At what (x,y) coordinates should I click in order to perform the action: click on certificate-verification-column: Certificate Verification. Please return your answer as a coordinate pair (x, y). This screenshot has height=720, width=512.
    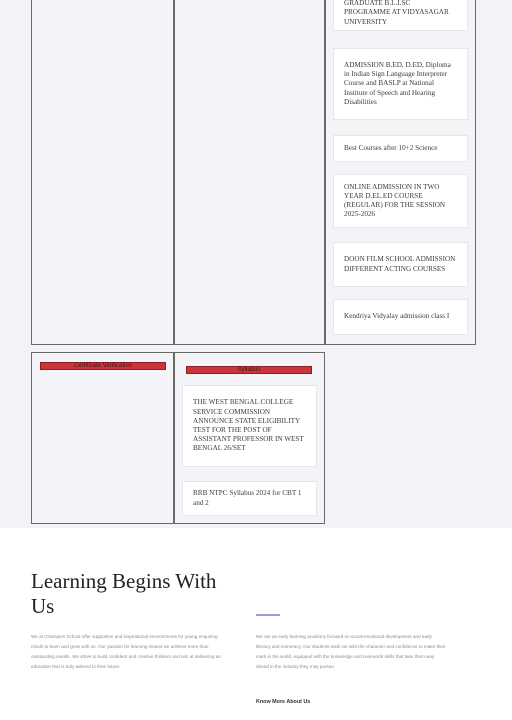
    Looking at the image, I should click on (102, 438).